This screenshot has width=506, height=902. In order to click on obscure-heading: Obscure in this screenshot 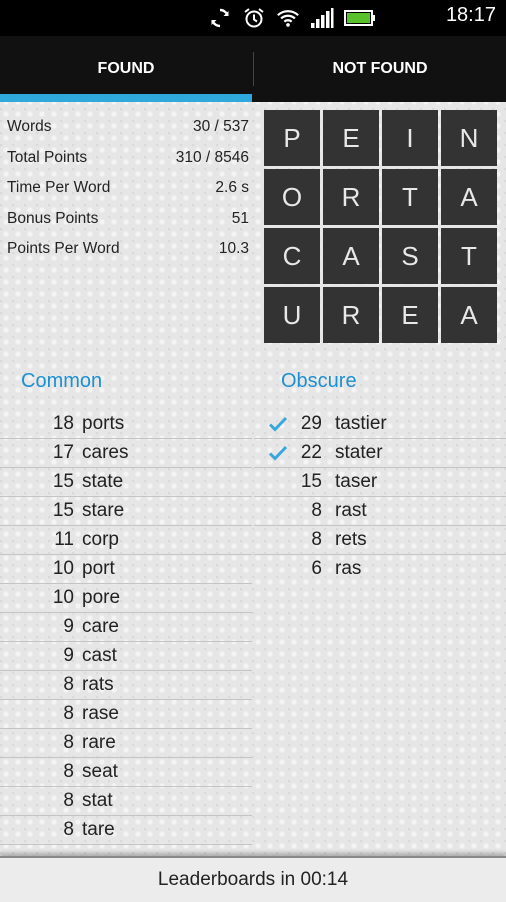, I will do `click(319, 381)`.